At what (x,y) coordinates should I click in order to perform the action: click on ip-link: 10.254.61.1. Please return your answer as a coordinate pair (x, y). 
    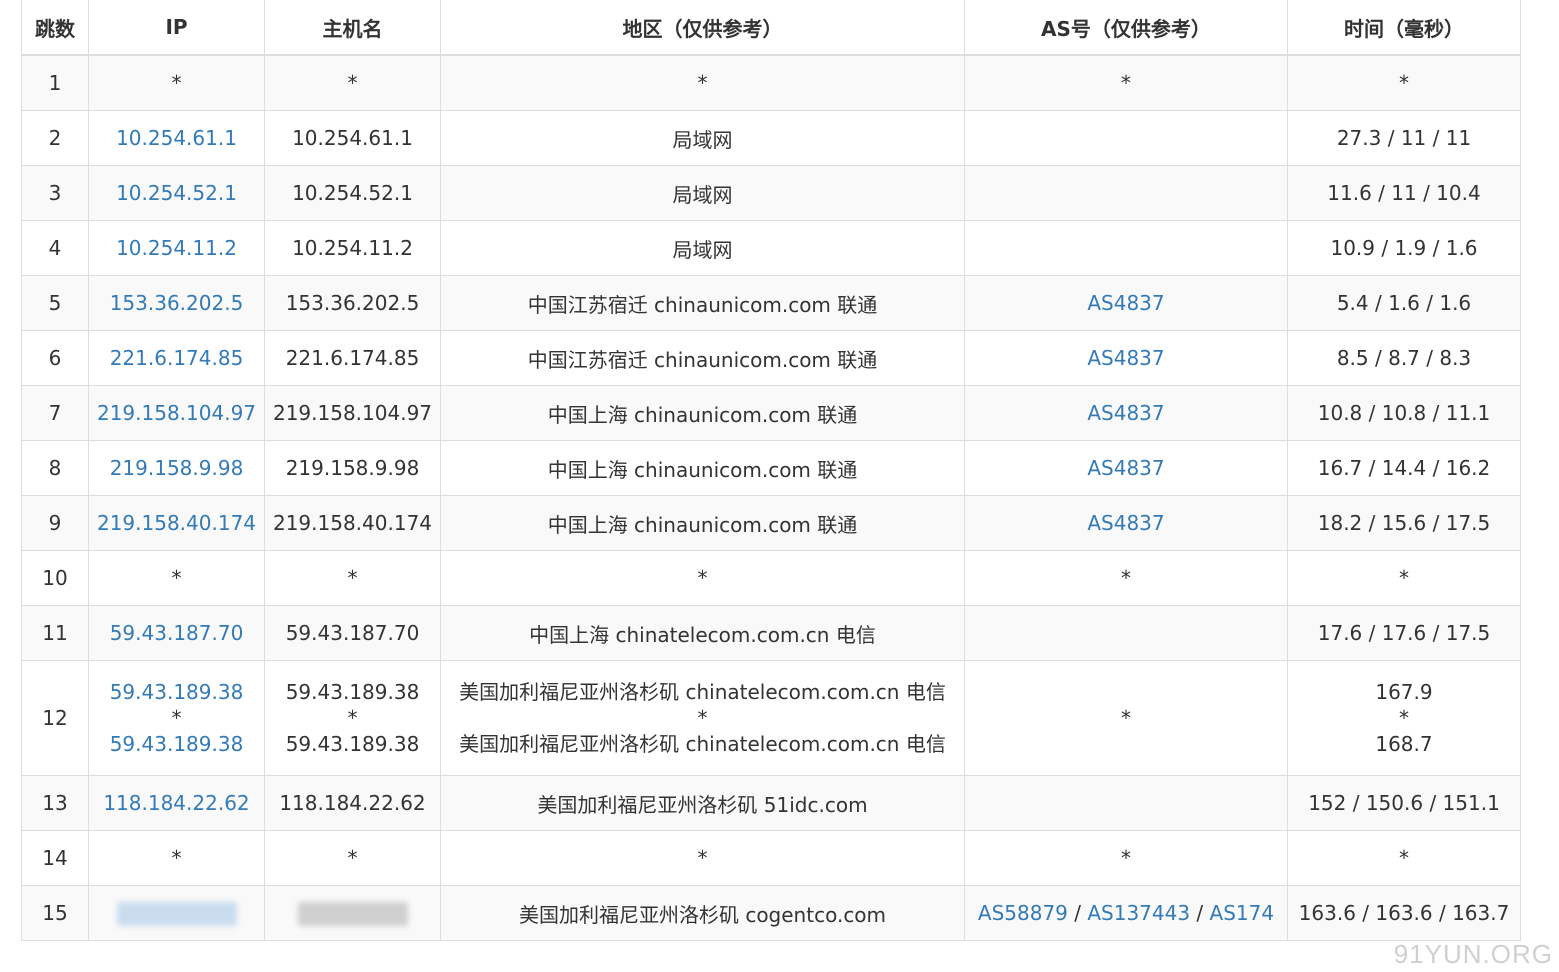
    Looking at the image, I should click on (176, 138).